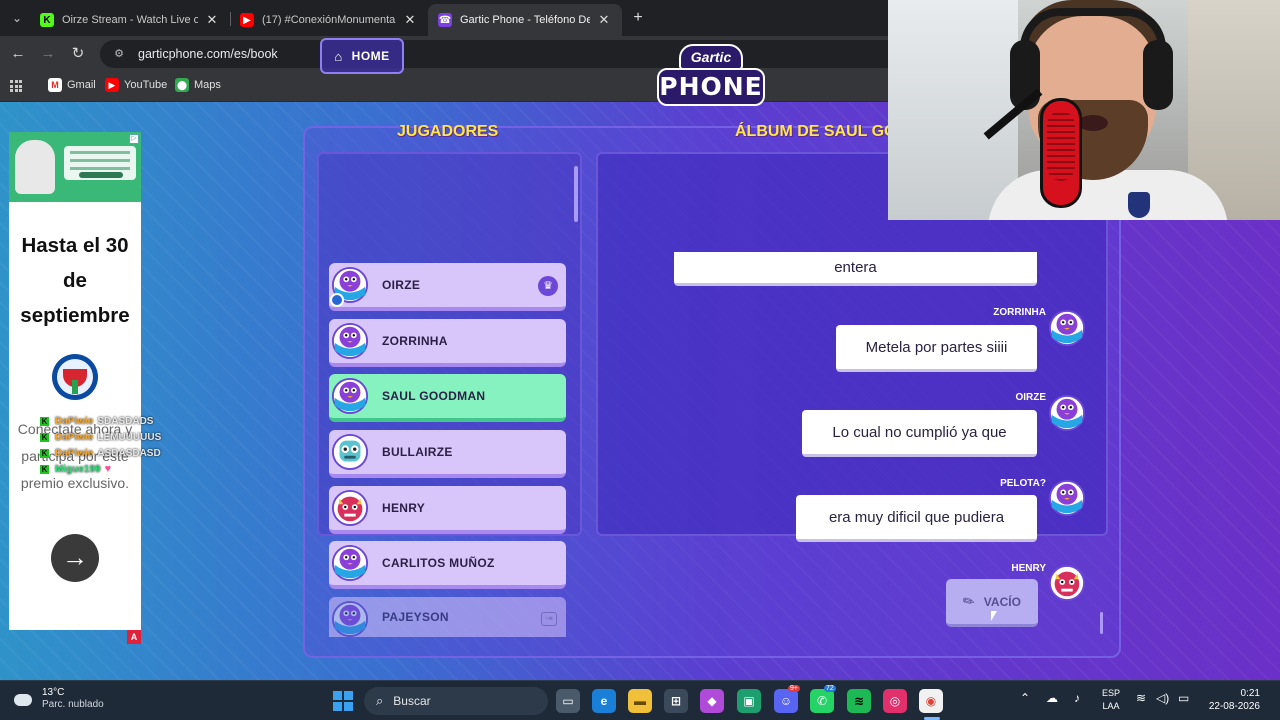 This screenshot has height=720, width=1280. Describe the element at coordinates (380, 700) in the screenshot. I see `search-icon: ⌕` at that location.